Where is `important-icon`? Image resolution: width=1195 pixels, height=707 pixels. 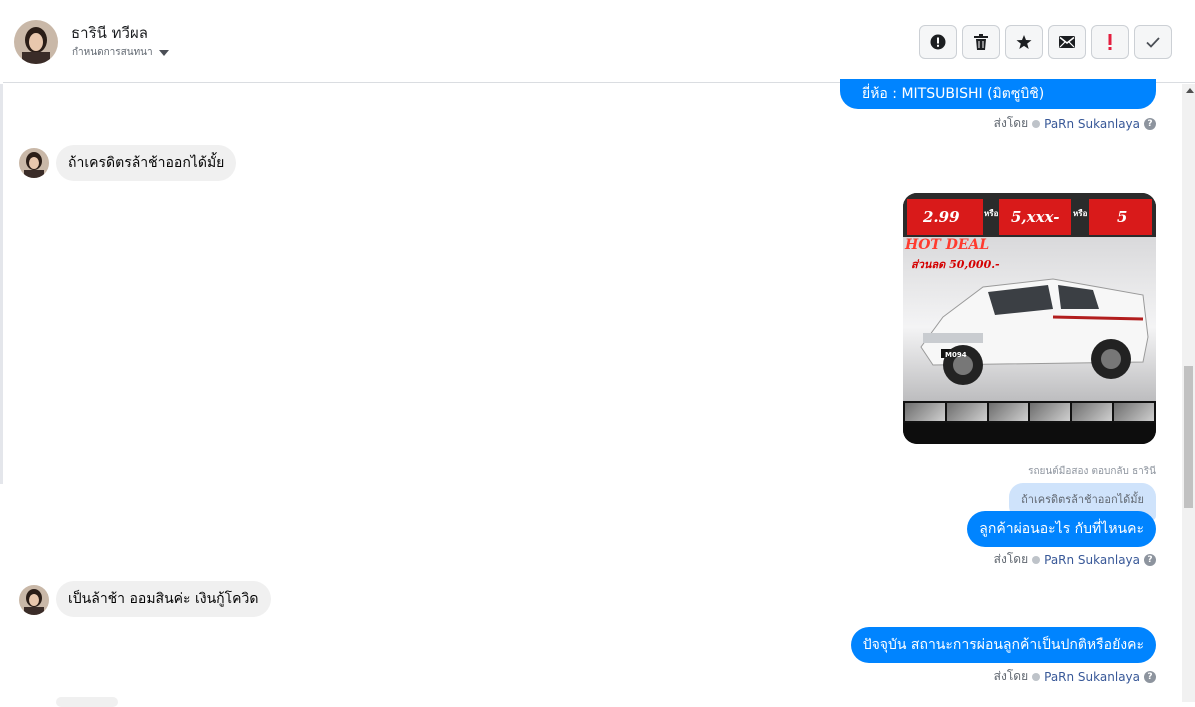
important-icon is located at coordinates (1110, 42).